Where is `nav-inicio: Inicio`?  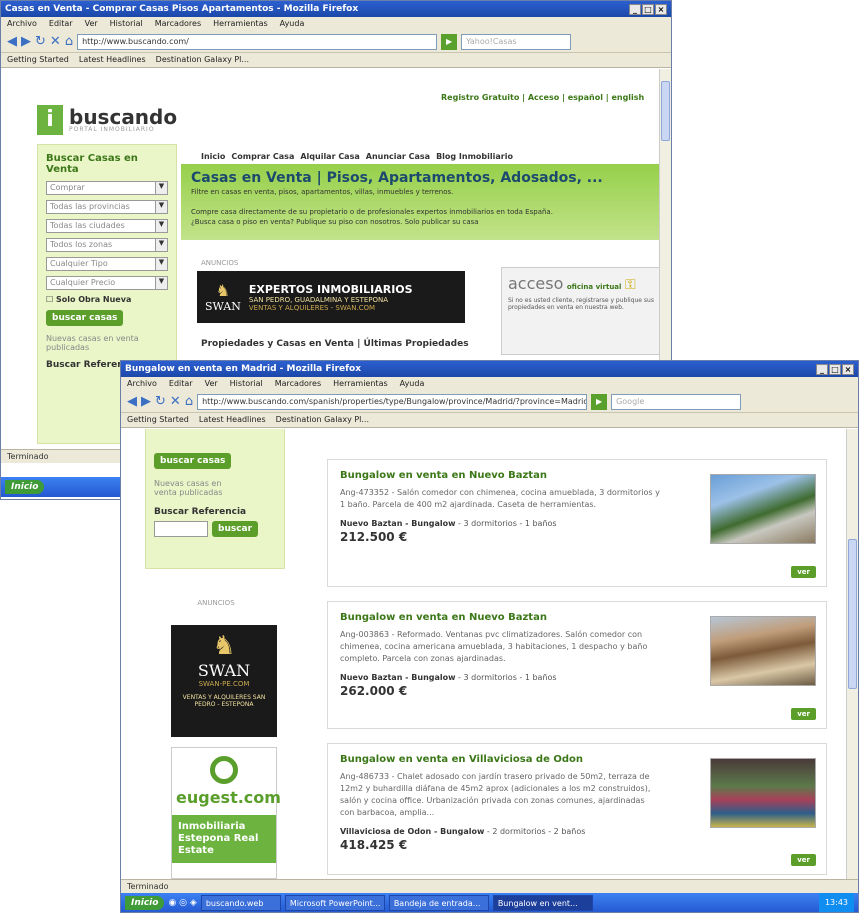 nav-inicio: Inicio is located at coordinates (213, 156).